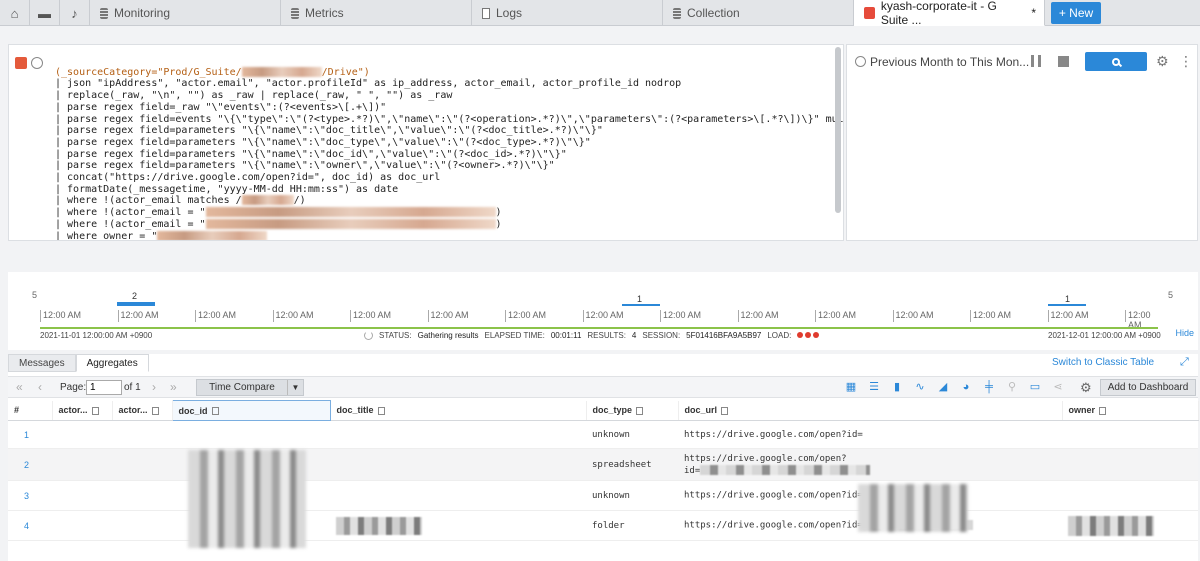 This screenshot has height=561, width=1200. I want to click on tab-collection: Collection, so click(758, 13).